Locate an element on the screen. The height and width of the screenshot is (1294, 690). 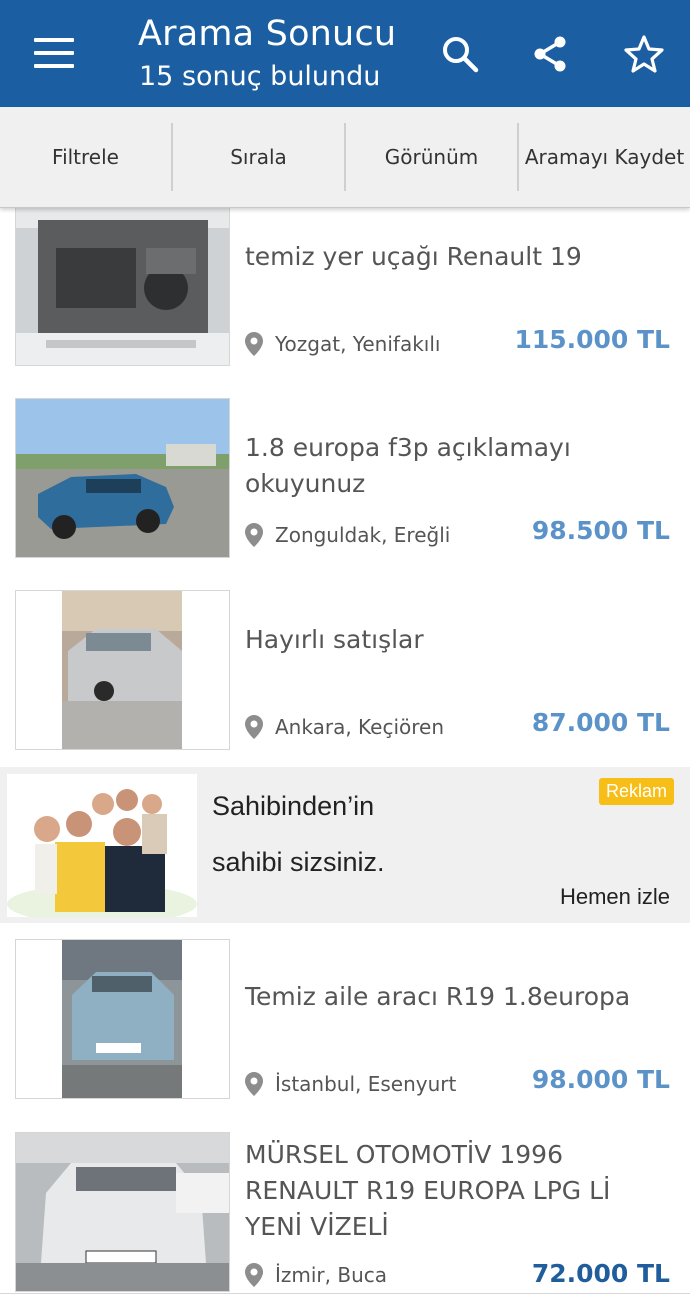
app-header: Arama Sonucu 15 sonuç bulundu is located at coordinates (345, 53).